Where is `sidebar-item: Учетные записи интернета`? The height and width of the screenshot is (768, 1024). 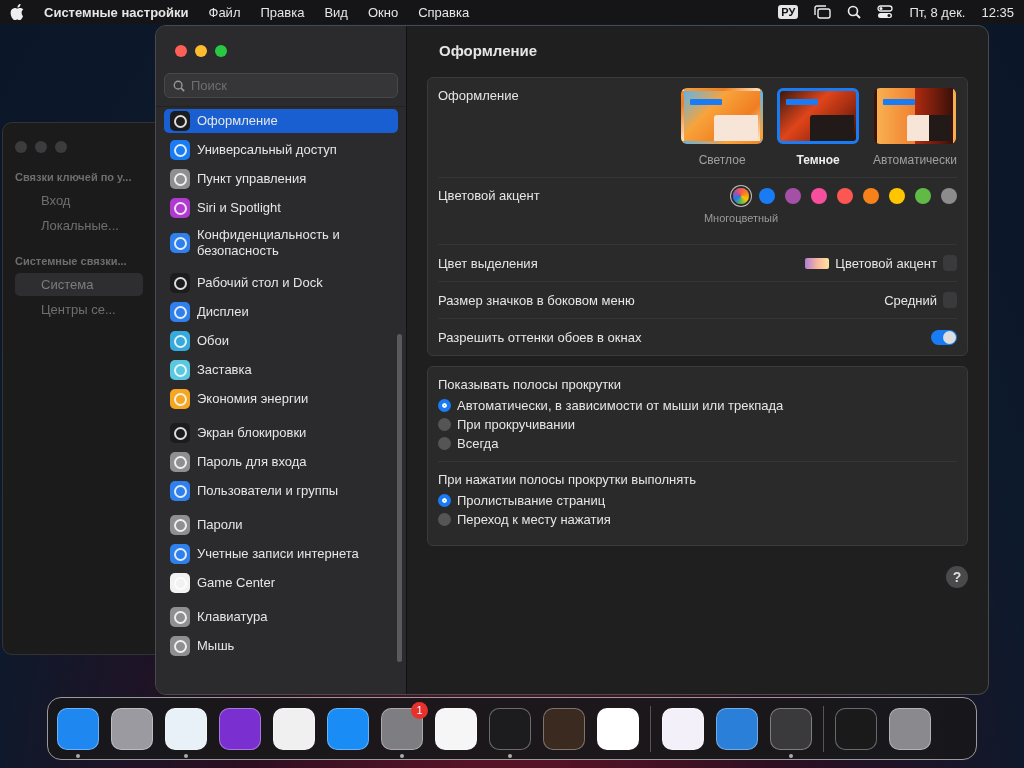
sidebar-item: Учетные записи интернета is located at coordinates (281, 554).